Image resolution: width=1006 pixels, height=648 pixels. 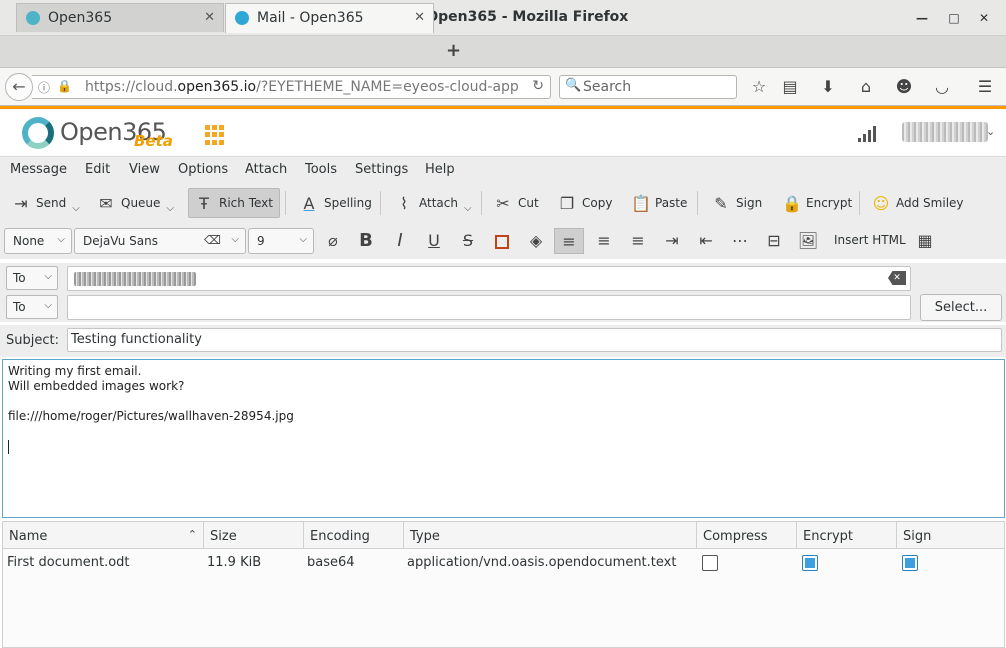 I want to click on highlight-color-icon: ◈, so click(x=536, y=241).